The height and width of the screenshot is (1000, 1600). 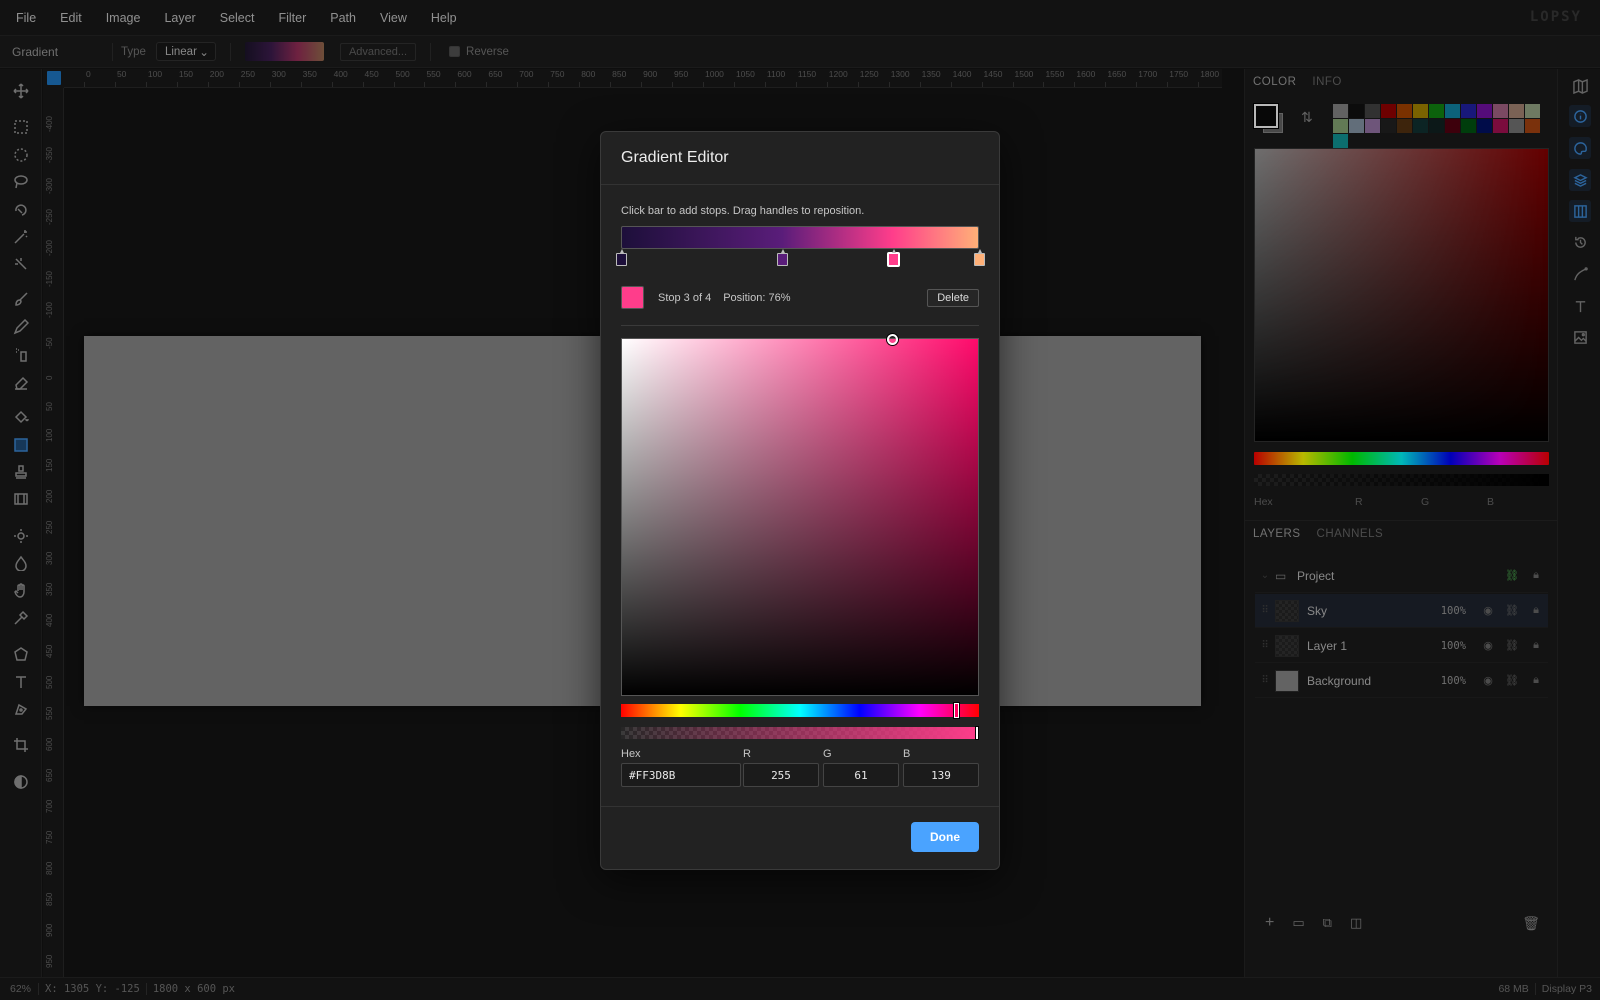 What do you see at coordinates (977, 733) in the screenshot?
I see `alpha-slider-handle` at bounding box center [977, 733].